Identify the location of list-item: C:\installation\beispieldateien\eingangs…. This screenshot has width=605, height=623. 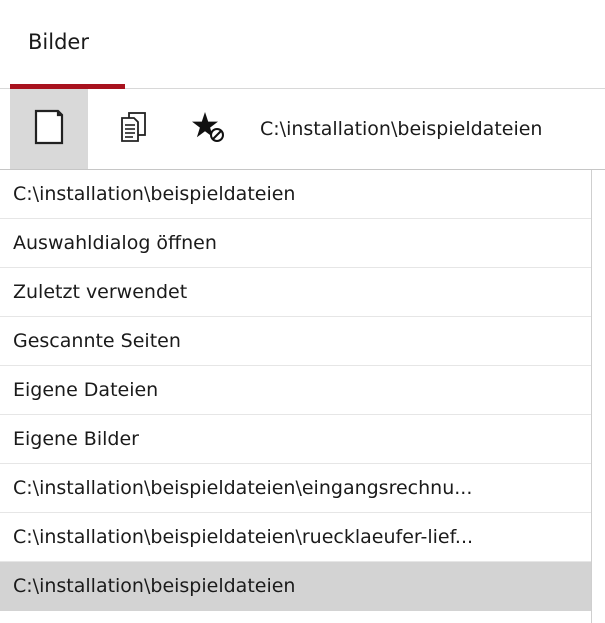
(295, 488).